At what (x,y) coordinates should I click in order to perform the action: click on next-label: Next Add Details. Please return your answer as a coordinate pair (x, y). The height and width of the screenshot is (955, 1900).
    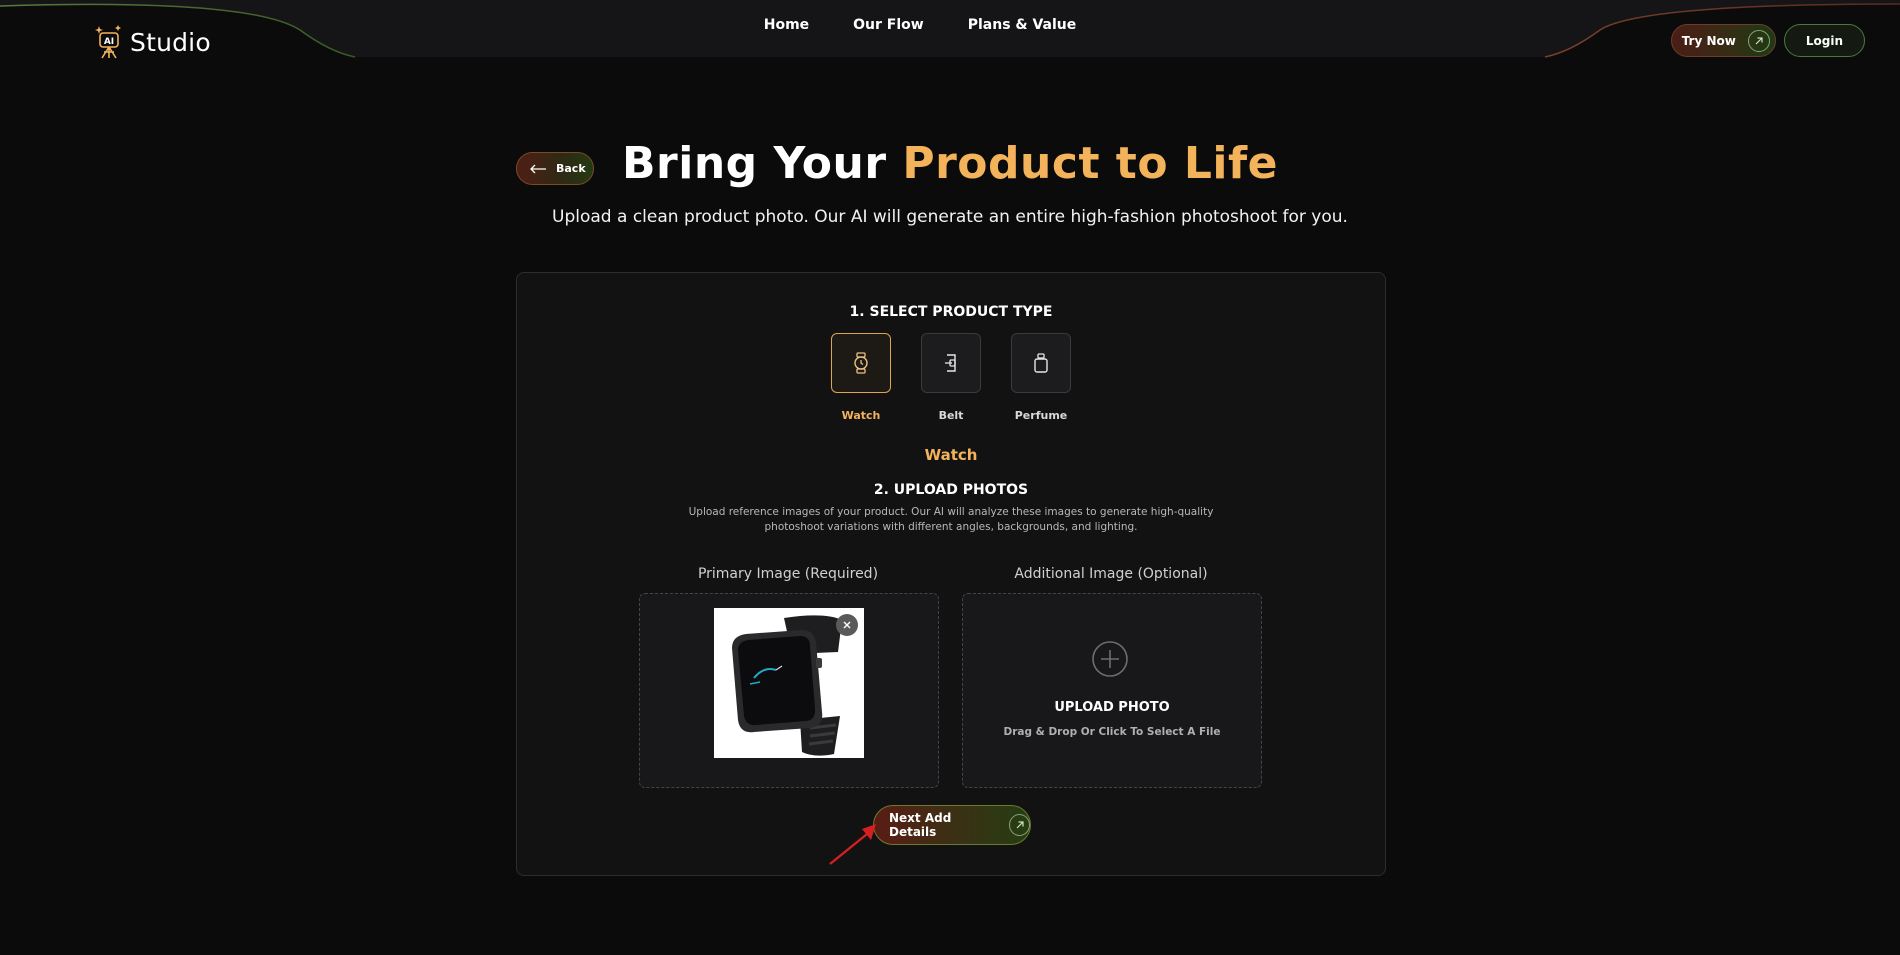
    Looking at the image, I should click on (920, 825).